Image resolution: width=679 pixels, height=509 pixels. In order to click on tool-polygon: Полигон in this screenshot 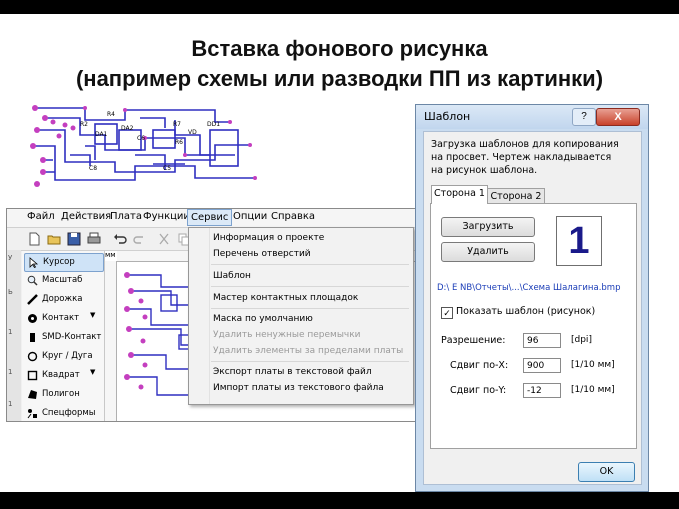, I will do `click(63, 394)`.